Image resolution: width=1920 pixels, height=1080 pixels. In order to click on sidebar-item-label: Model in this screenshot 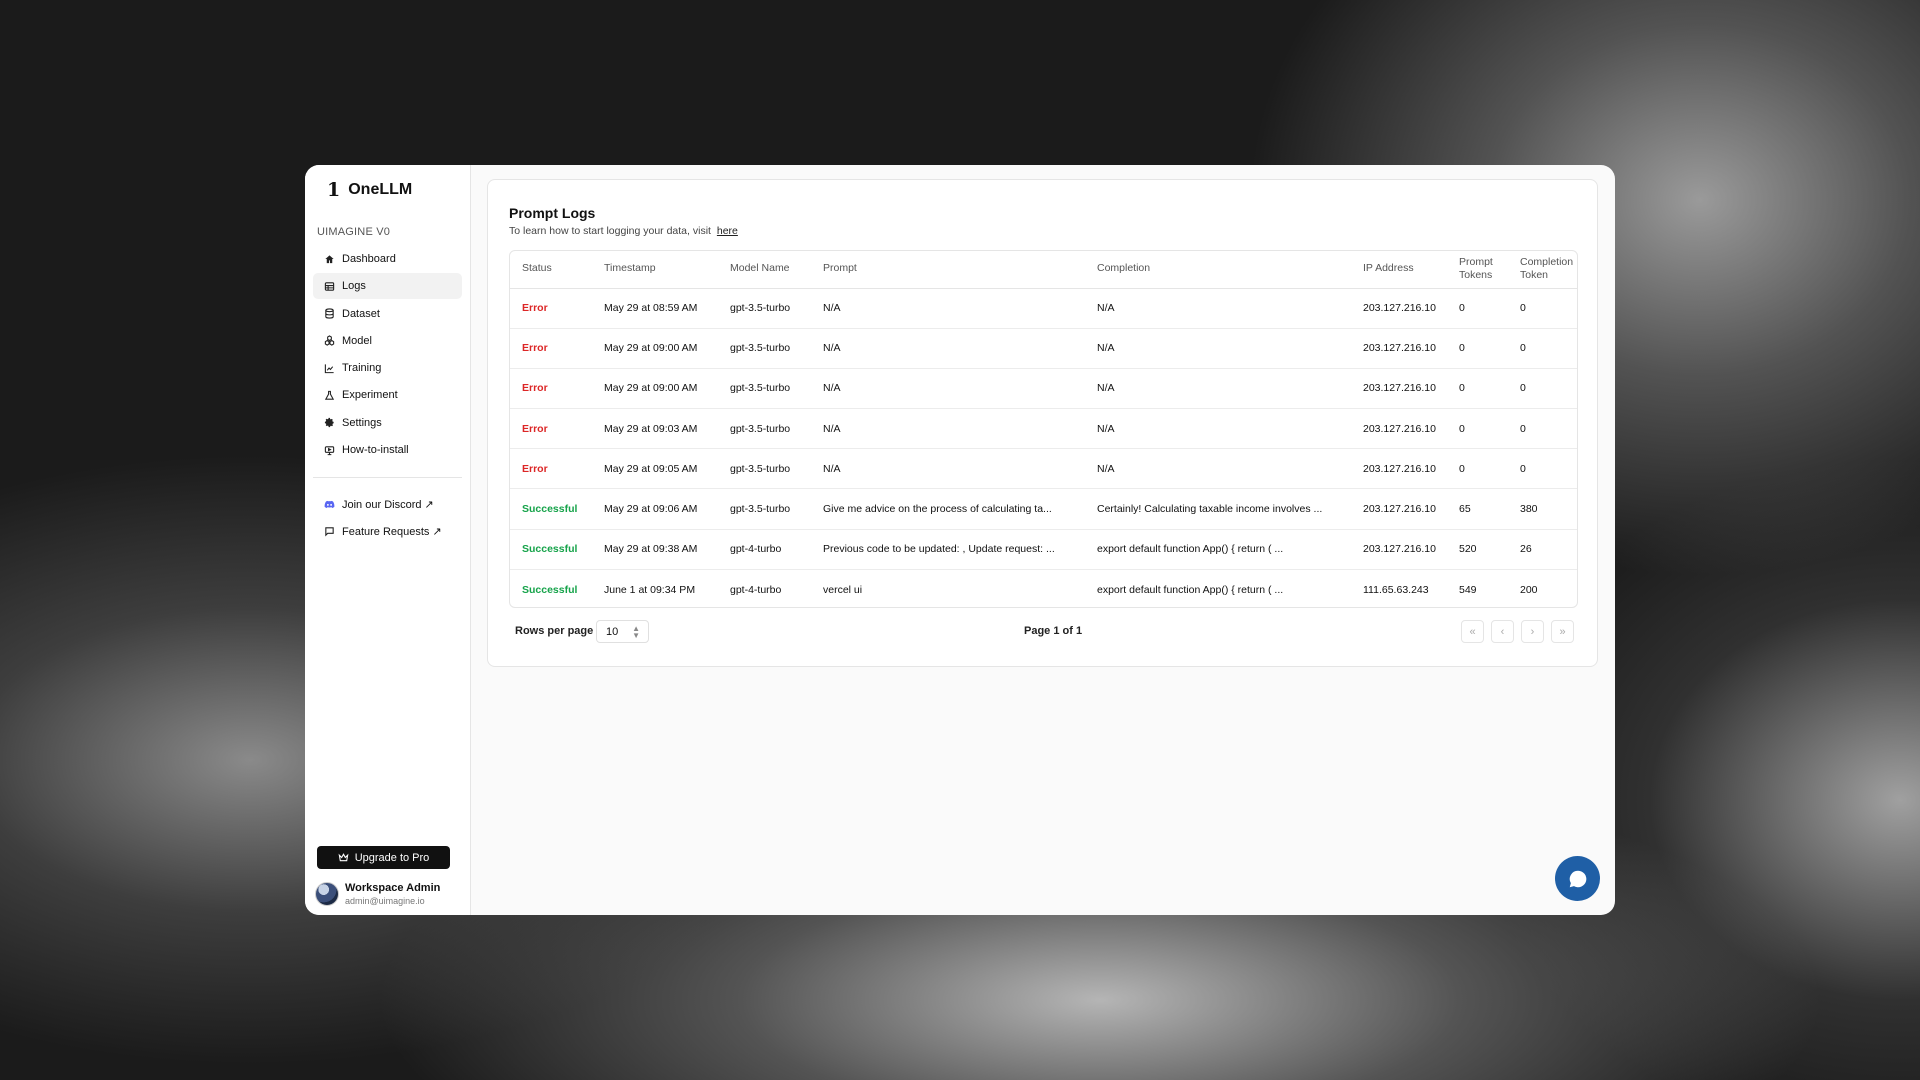, I will do `click(357, 340)`.